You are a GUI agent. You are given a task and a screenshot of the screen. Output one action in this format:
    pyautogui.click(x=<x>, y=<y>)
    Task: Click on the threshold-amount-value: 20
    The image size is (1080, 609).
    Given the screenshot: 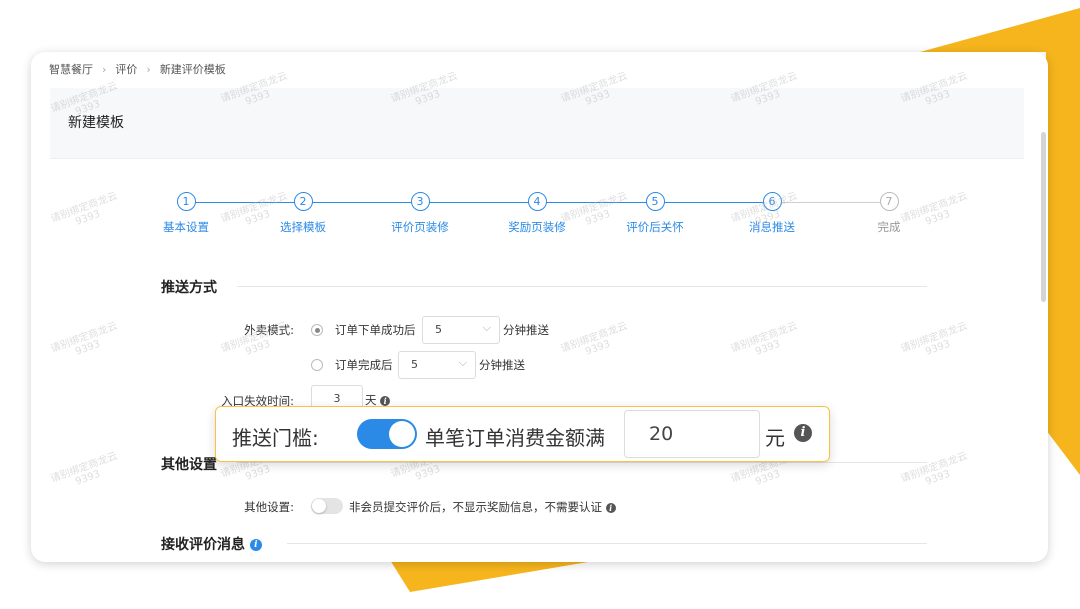 What is the action you would take?
    pyautogui.click(x=661, y=434)
    